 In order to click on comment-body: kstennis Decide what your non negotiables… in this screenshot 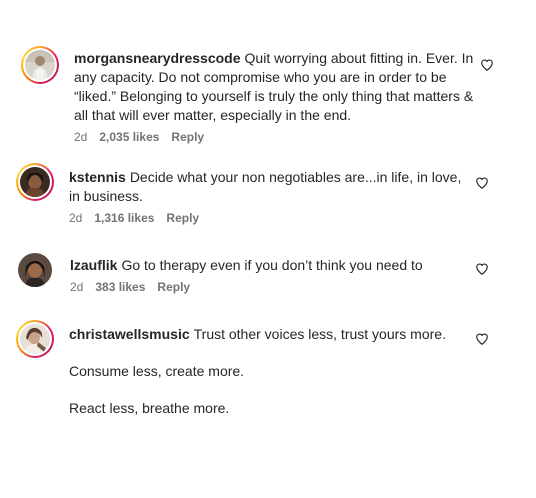, I will do `click(269, 187)`.